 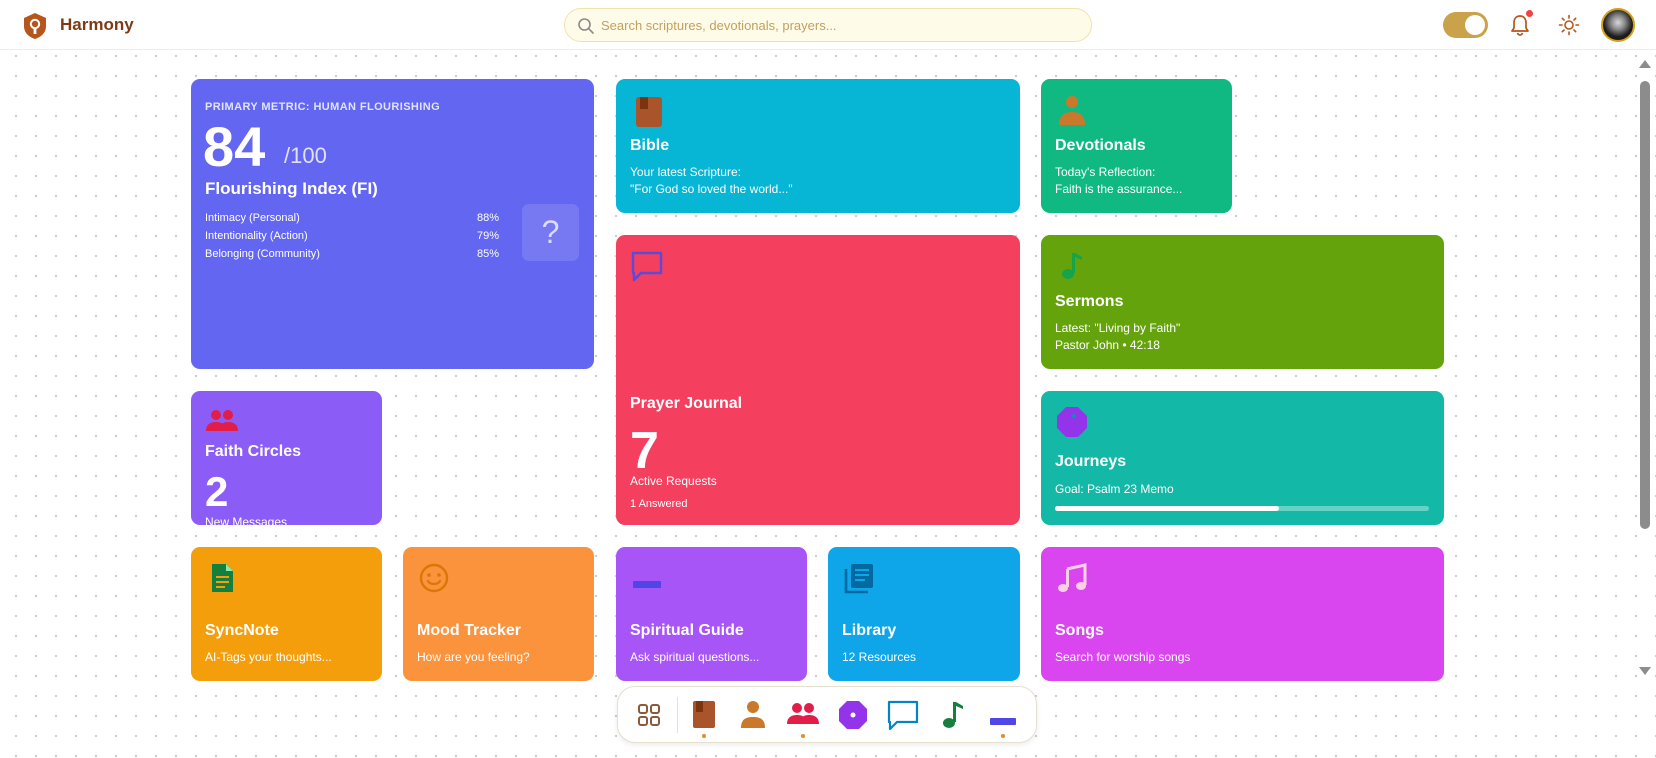 What do you see at coordinates (1118, 328) in the screenshot?
I see `tile-line1: Latest: "Living by Faith"` at bounding box center [1118, 328].